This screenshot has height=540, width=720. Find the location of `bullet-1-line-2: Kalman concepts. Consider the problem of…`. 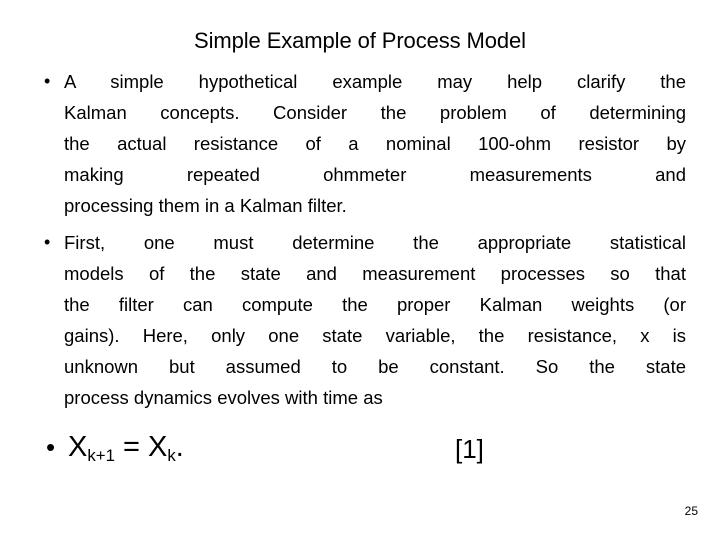

bullet-1-line-2: Kalman concepts. Consider the problem of… is located at coordinates (375, 112).